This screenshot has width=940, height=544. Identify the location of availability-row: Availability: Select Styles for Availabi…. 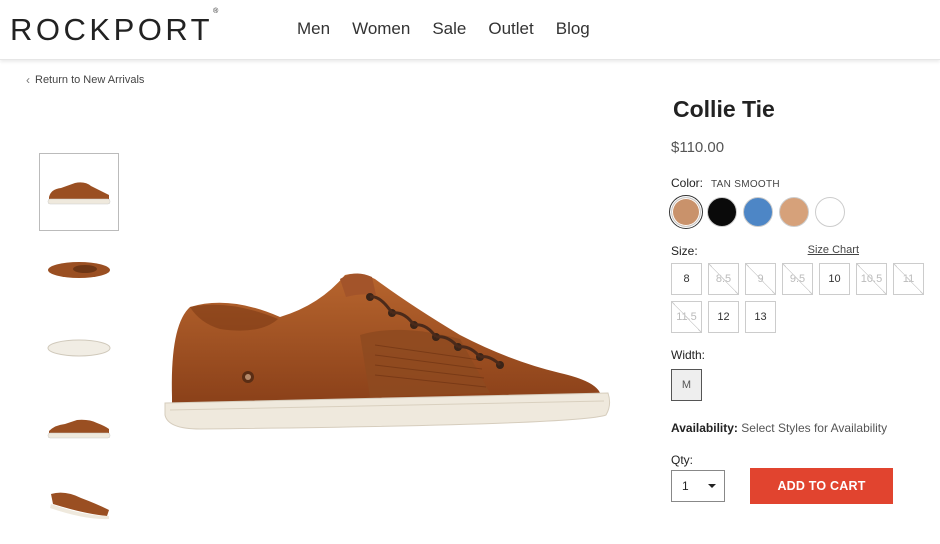
(779, 428).